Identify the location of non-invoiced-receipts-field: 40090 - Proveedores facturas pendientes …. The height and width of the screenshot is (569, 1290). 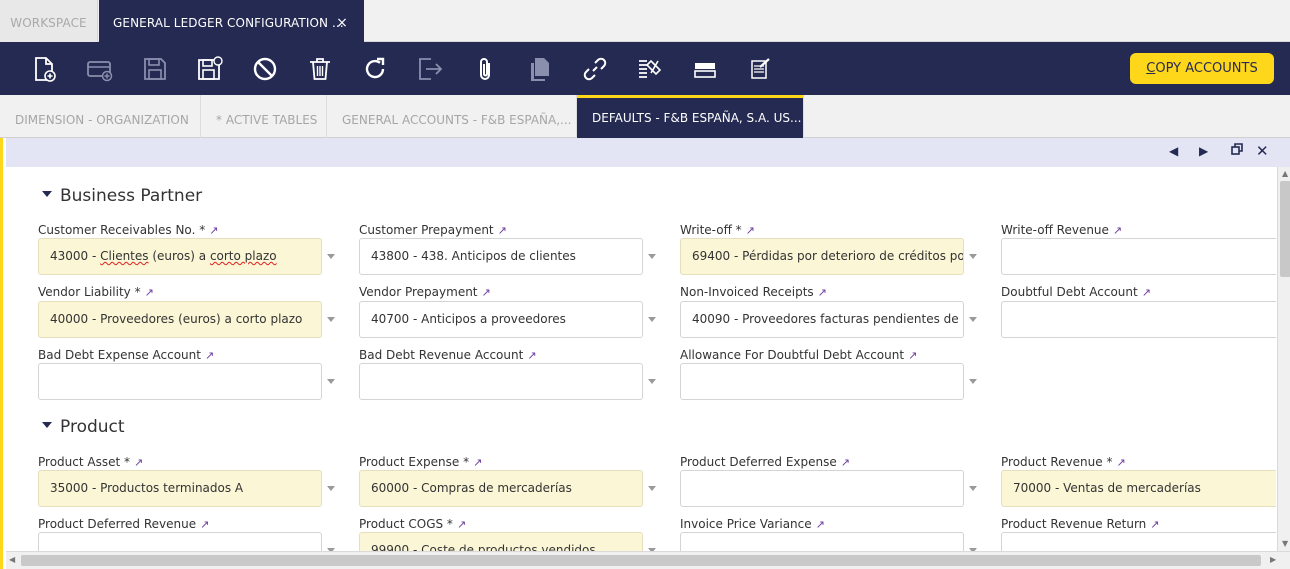
(822, 319).